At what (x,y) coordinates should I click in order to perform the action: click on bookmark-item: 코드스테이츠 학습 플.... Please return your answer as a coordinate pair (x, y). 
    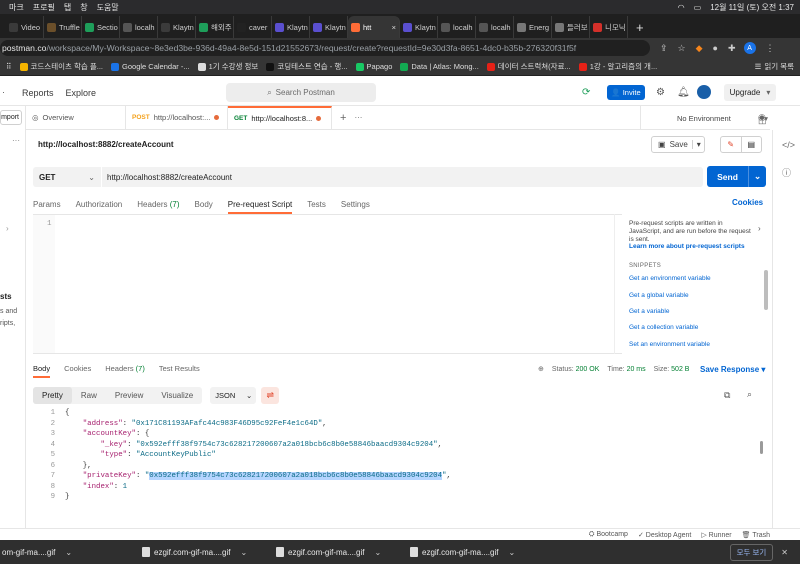
    Looking at the image, I should click on (61, 66).